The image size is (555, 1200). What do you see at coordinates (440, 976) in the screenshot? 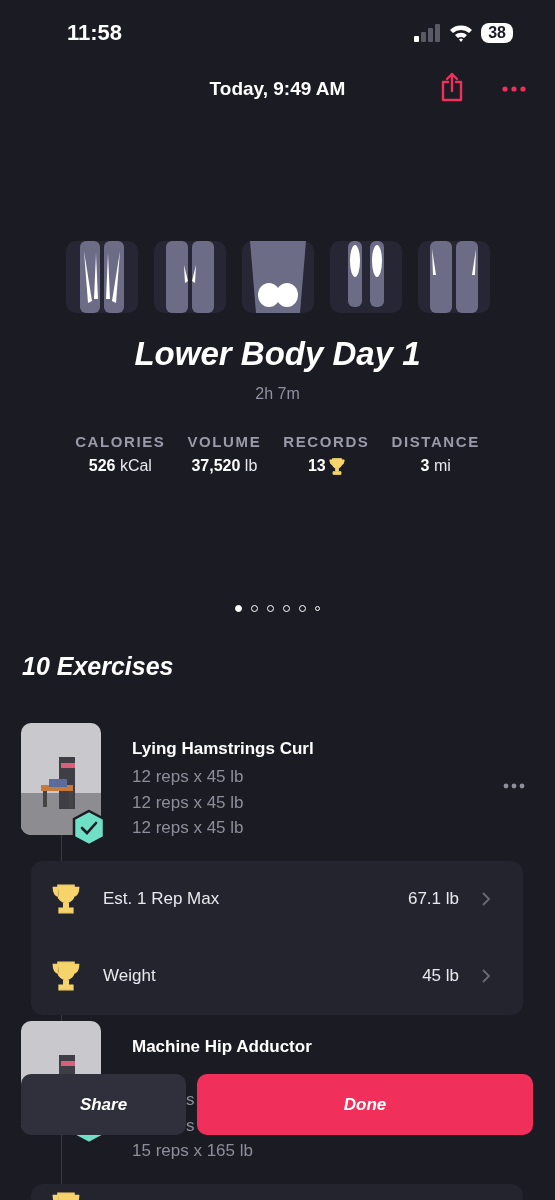
I see `record-value: 45 lb` at bounding box center [440, 976].